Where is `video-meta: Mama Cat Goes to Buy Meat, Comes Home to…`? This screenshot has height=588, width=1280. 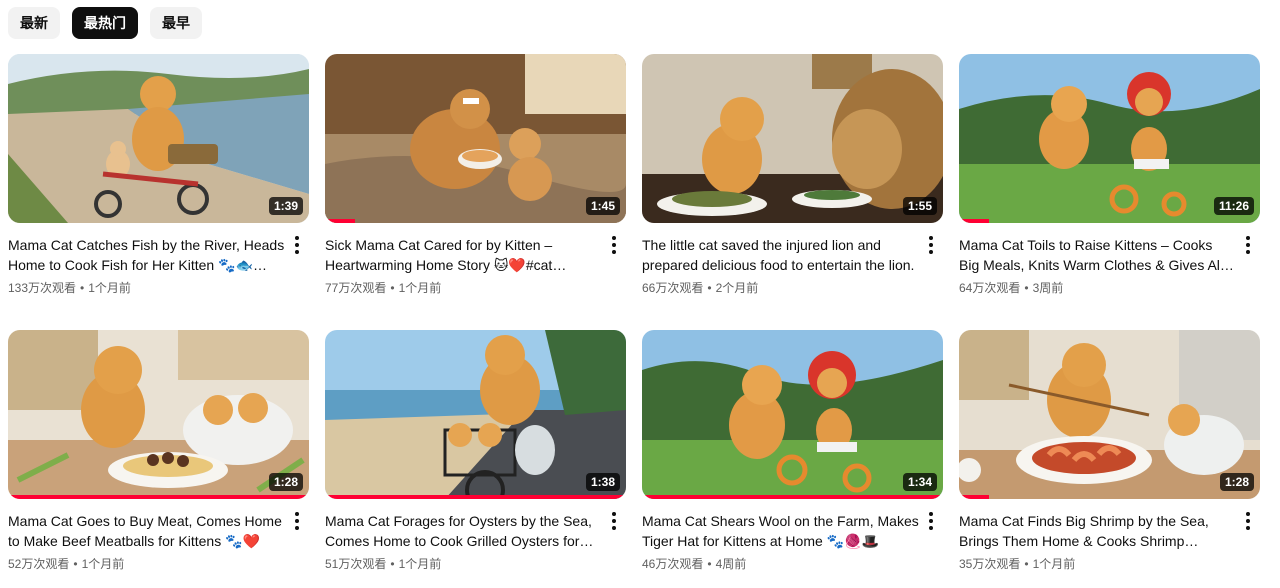 video-meta: Mama Cat Goes to Buy Meat, Comes Home to… is located at coordinates (158, 542).